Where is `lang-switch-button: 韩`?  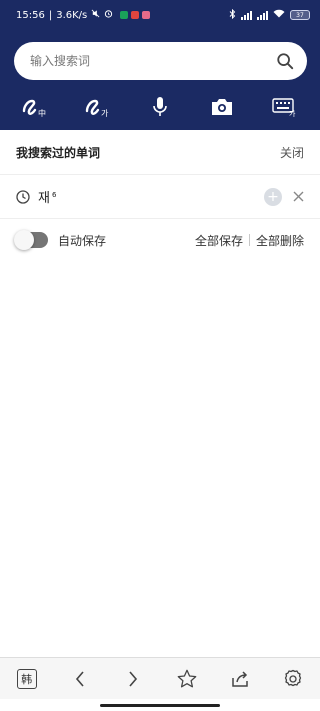 lang-switch-button: 韩 is located at coordinates (27, 679).